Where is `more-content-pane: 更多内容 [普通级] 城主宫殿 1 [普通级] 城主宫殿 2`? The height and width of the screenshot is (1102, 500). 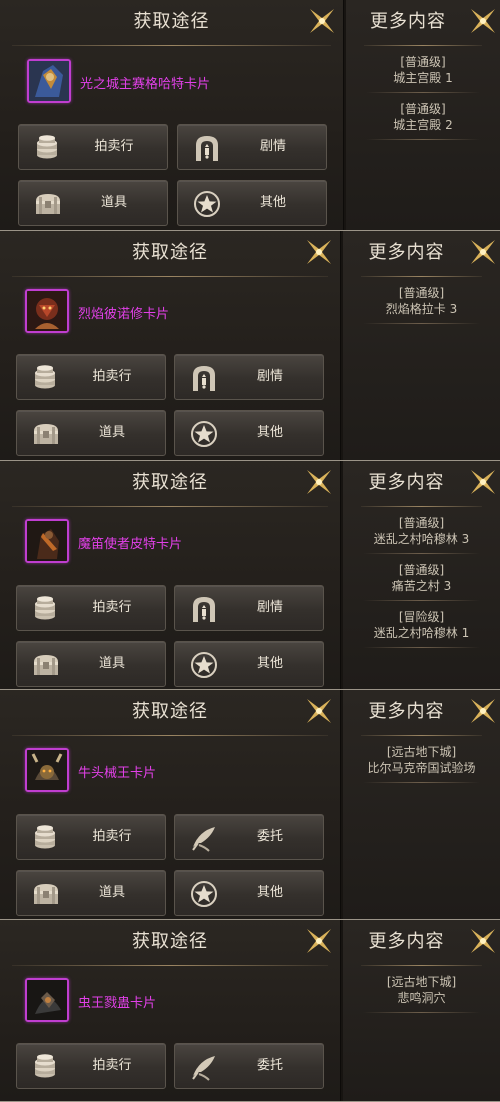 more-content-pane: 更多内容 [普通级] 城主宫殿 1 [普通级] 城主宫殿 2 is located at coordinates (423, 115).